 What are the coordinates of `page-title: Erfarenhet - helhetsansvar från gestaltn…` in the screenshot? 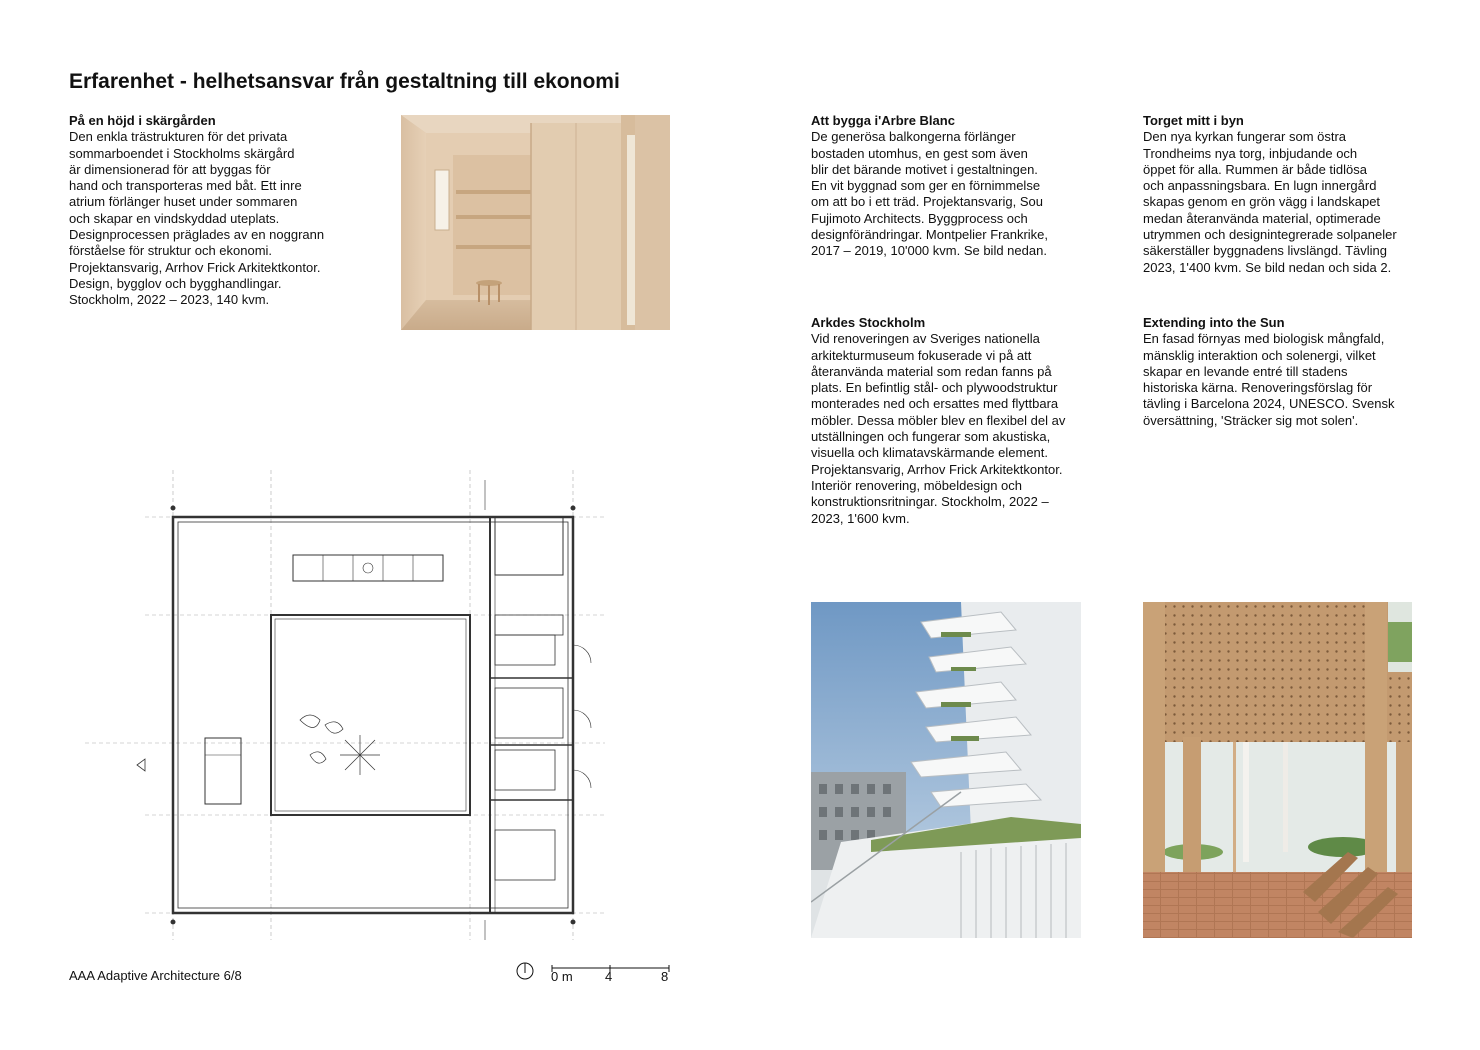 It's located at (344, 81).